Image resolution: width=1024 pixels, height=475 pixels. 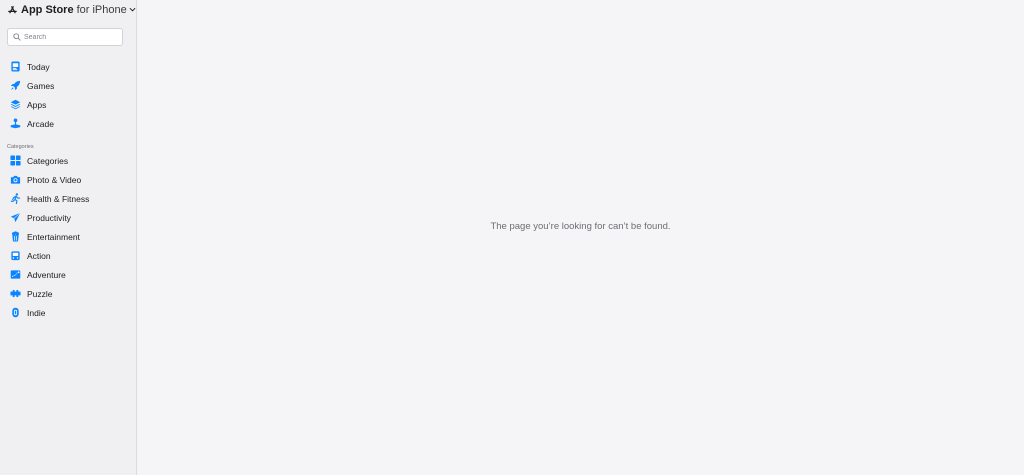 What do you see at coordinates (12, 10) in the screenshot?
I see `app-store-logo-icon` at bounding box center [12, 10].